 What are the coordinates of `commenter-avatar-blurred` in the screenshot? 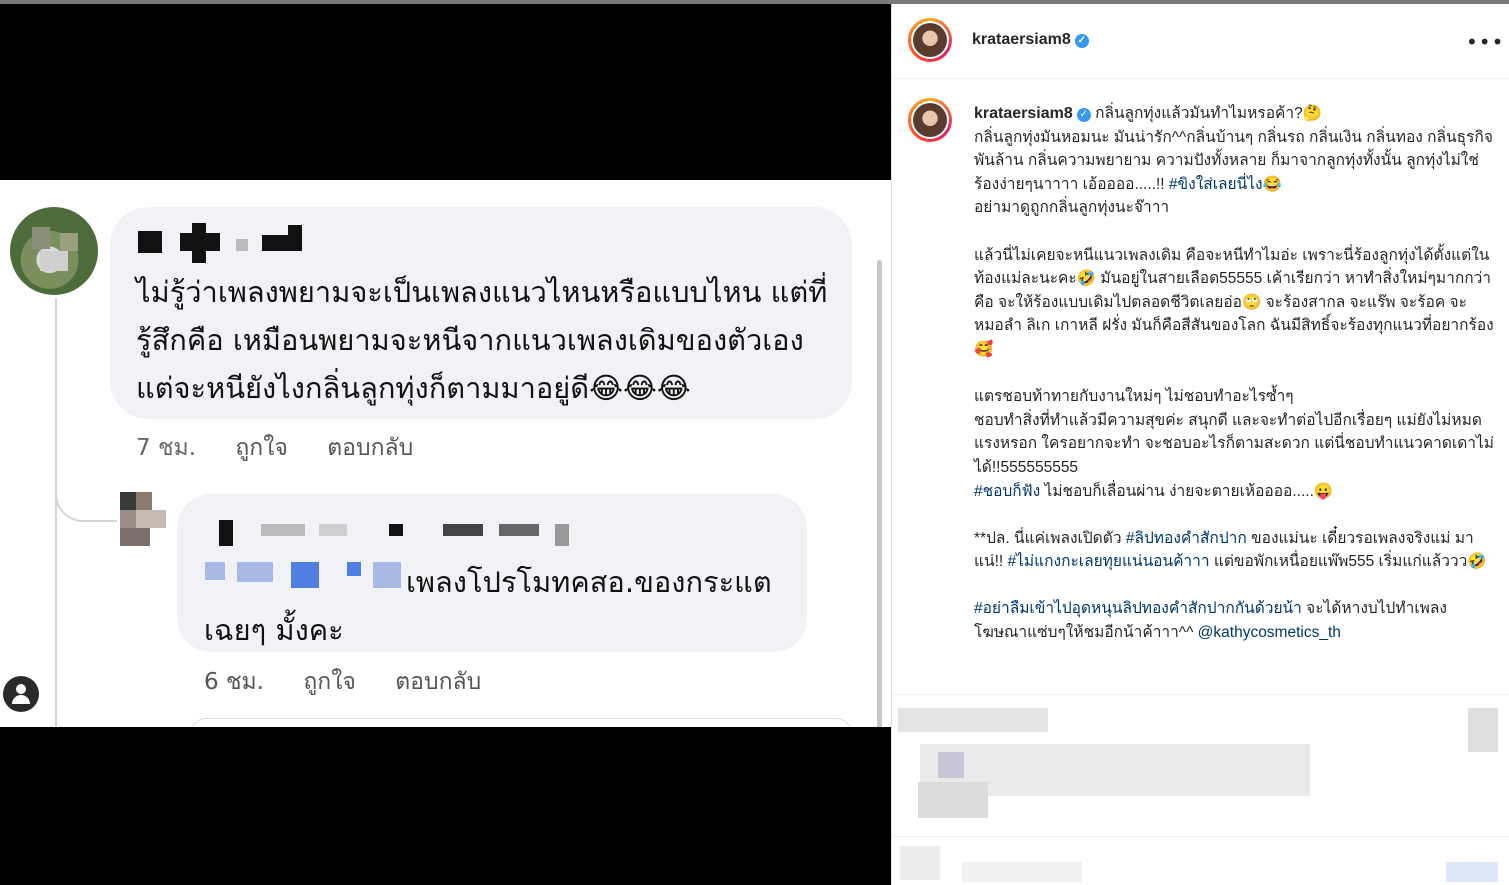 It's located at (54, 251).